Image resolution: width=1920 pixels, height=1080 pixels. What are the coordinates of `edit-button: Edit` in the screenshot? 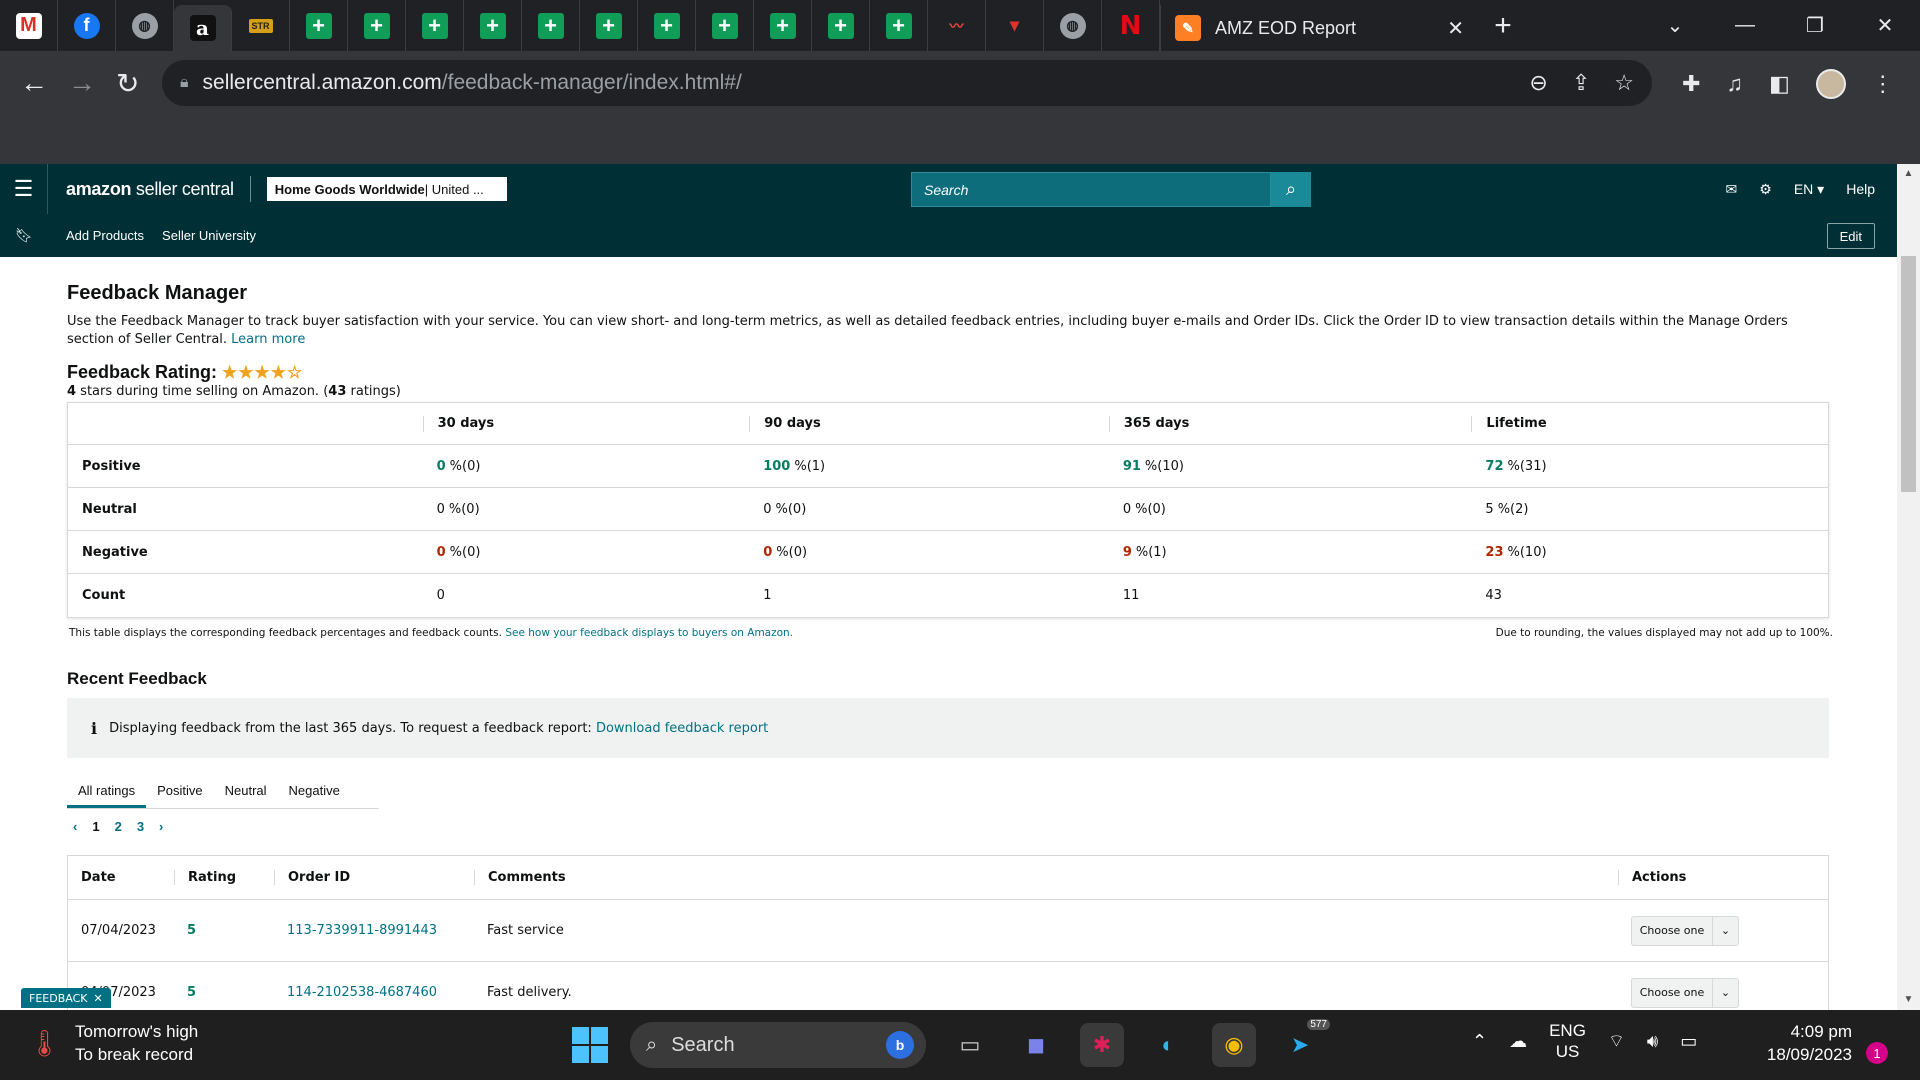 It's located at (1850, 236).